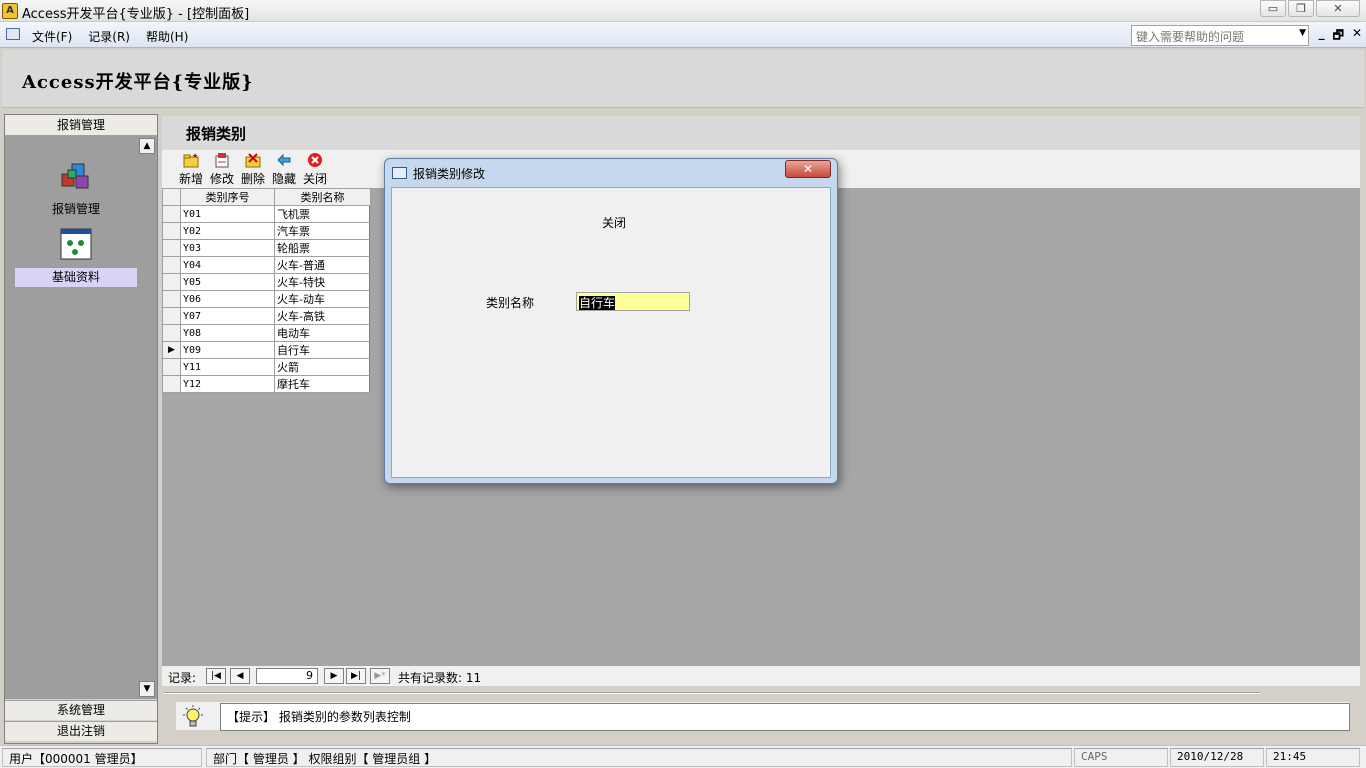 Image resolution: width=1366 pixels, height=768 pixels. I want to click on edit-dialog: 报销类别修改 ✕ 关闭 类别名称 自行车, so click(611, 321).